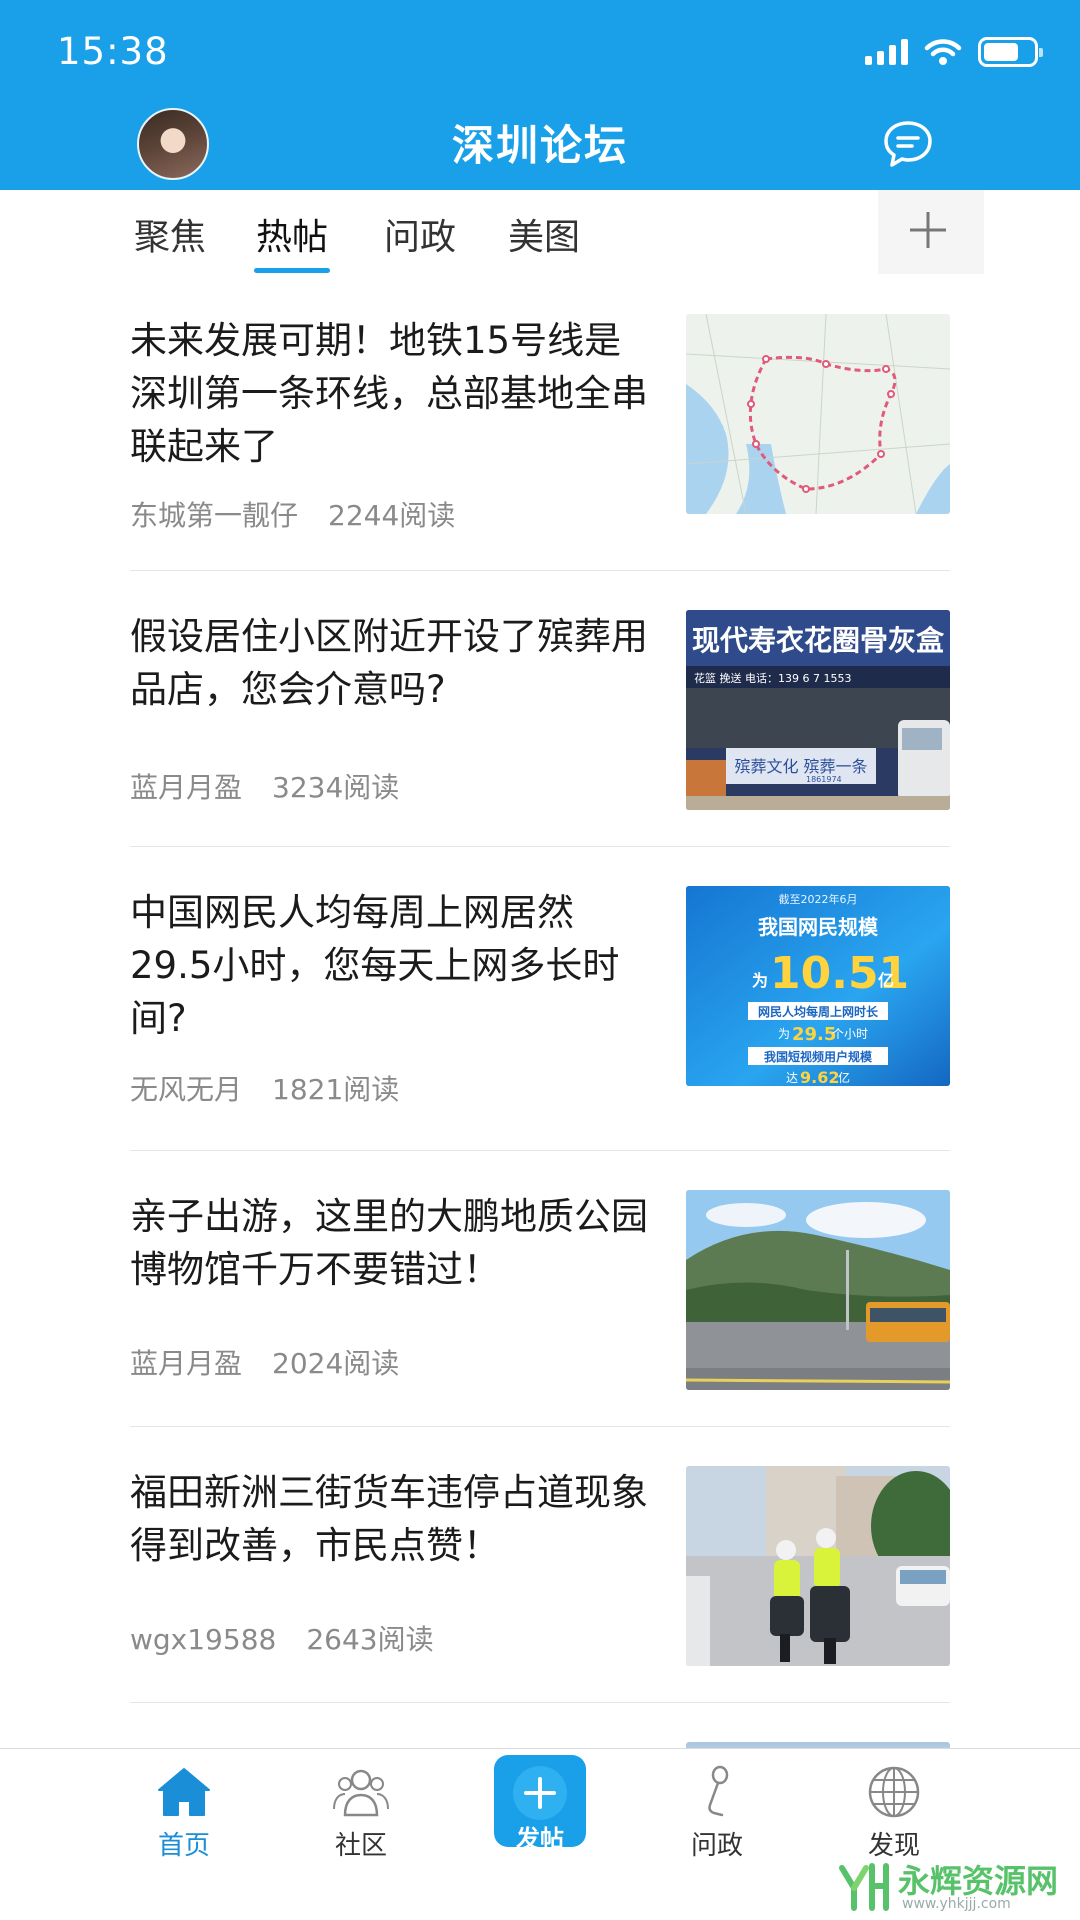  What do you see at coordinates (540, 1793) in the screenshot?
I see `plus-icon` at bounding box center [540, 1793].